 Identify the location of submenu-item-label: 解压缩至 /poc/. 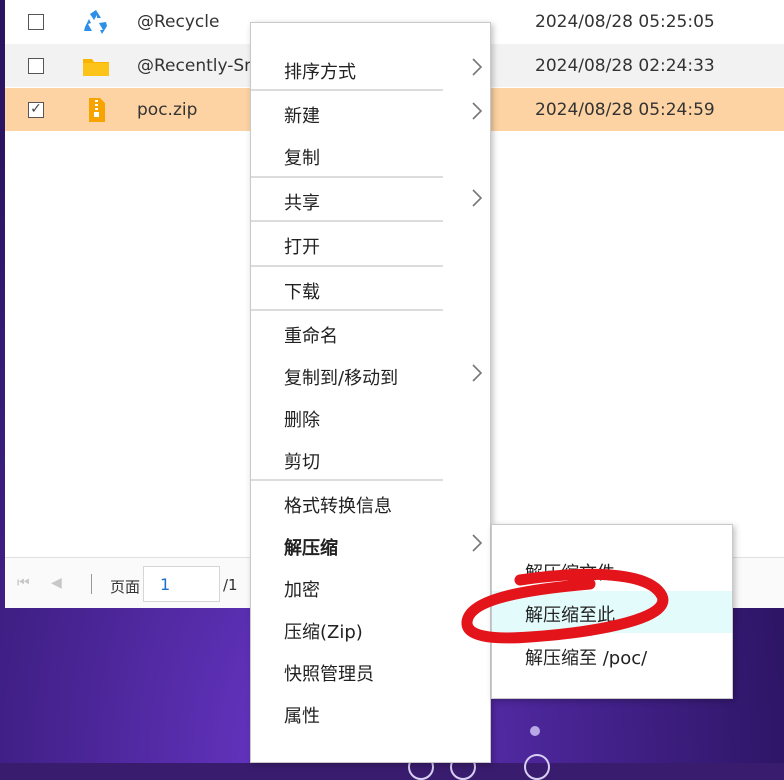
(586, 658).